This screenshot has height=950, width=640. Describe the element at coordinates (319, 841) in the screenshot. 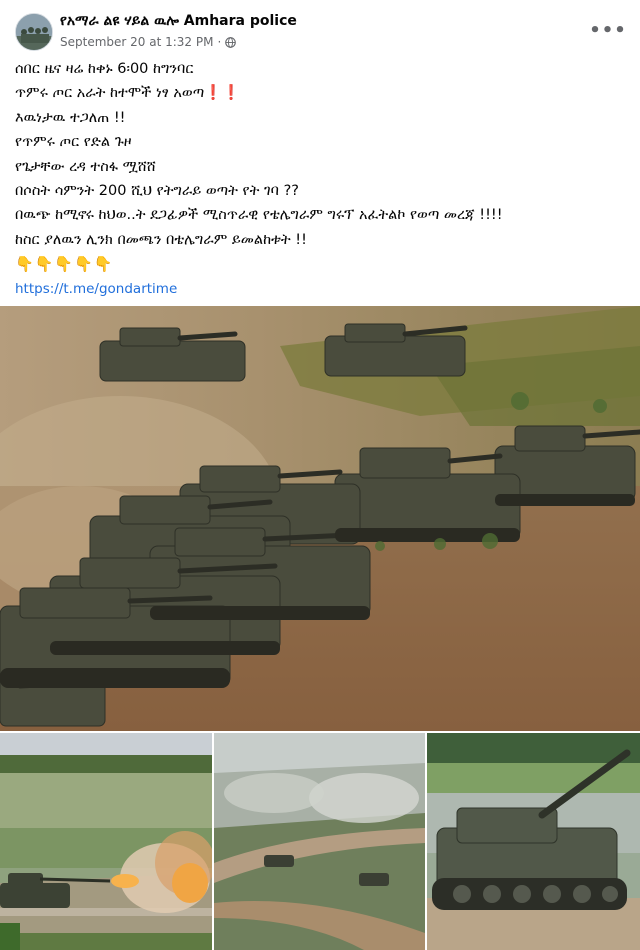

I see `tanks-field-photo` at that location.